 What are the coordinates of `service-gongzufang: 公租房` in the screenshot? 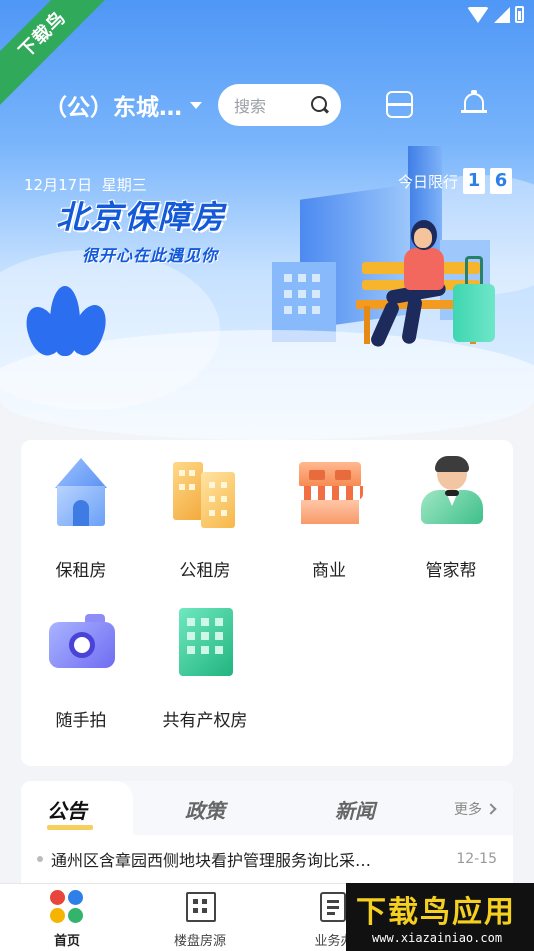 It's located at (205, 515).